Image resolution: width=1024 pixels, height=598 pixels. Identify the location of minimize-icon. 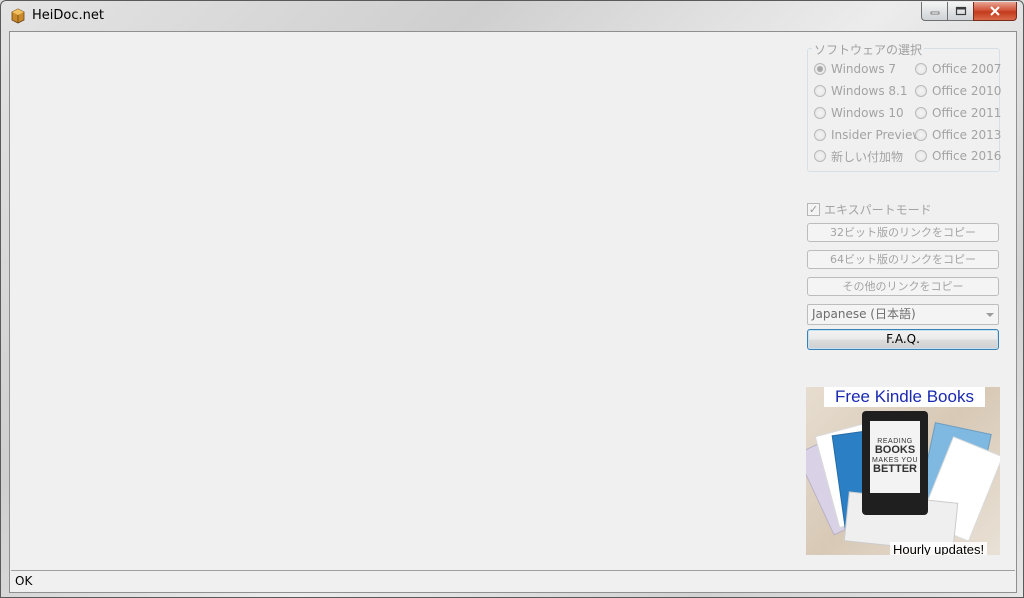
(934, 13).